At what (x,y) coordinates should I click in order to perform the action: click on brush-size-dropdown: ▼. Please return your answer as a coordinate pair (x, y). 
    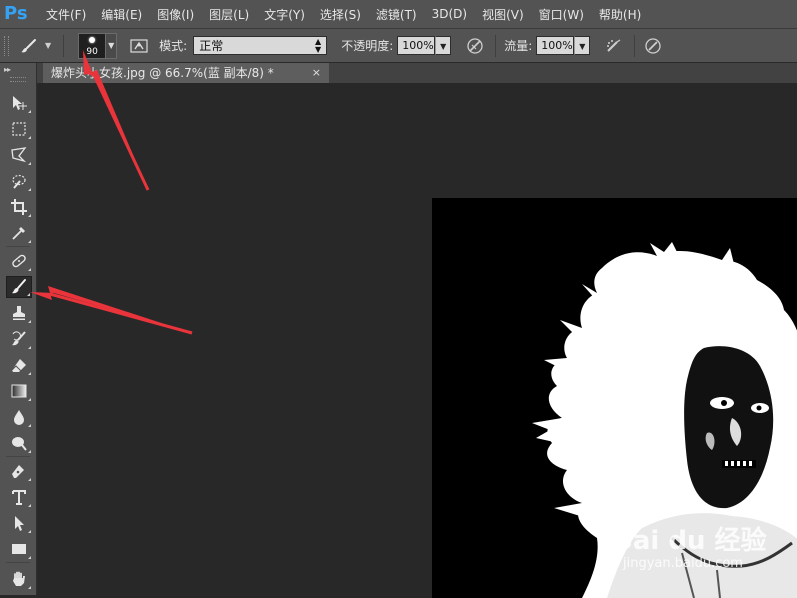
    Looking at the image, I should click on (112, 45).